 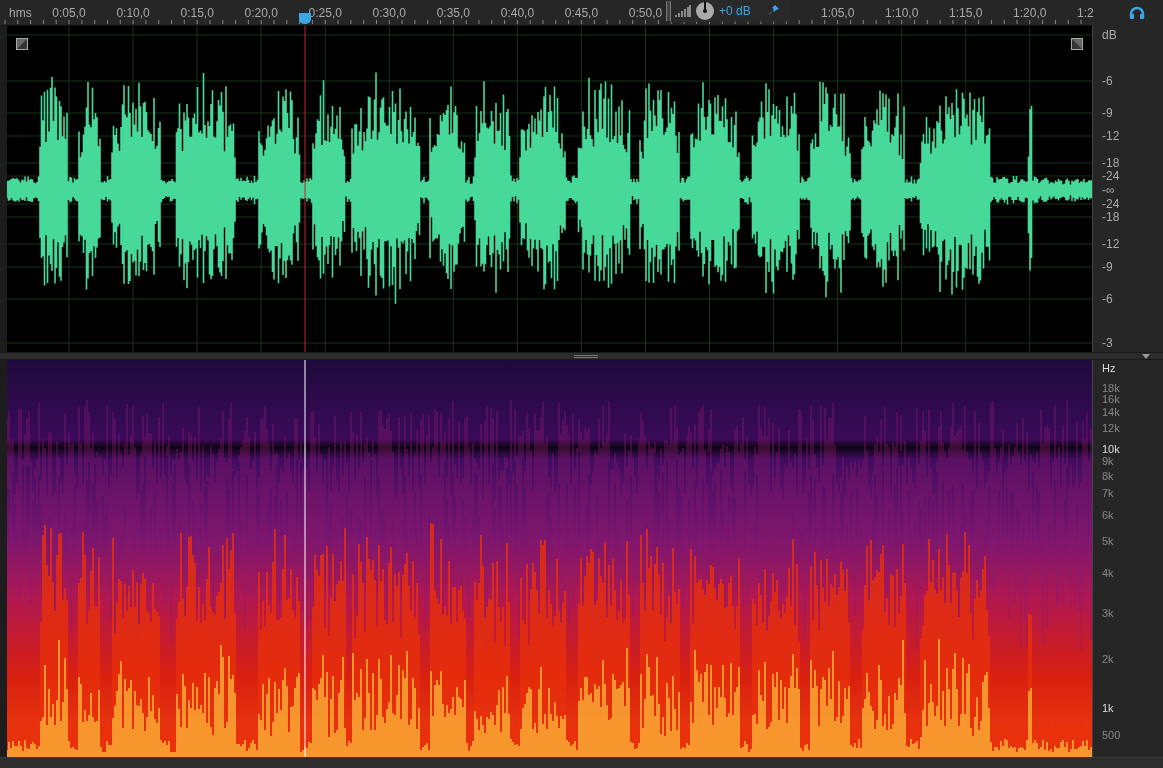 I want to click on playhead-marker, so click(x=305, y=18).